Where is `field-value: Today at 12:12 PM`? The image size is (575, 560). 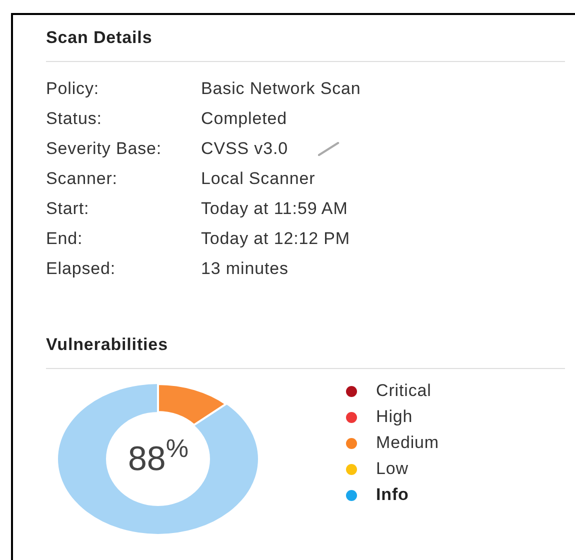 field-value: Today at 12:12 PM is located at coordinates (275, 239).